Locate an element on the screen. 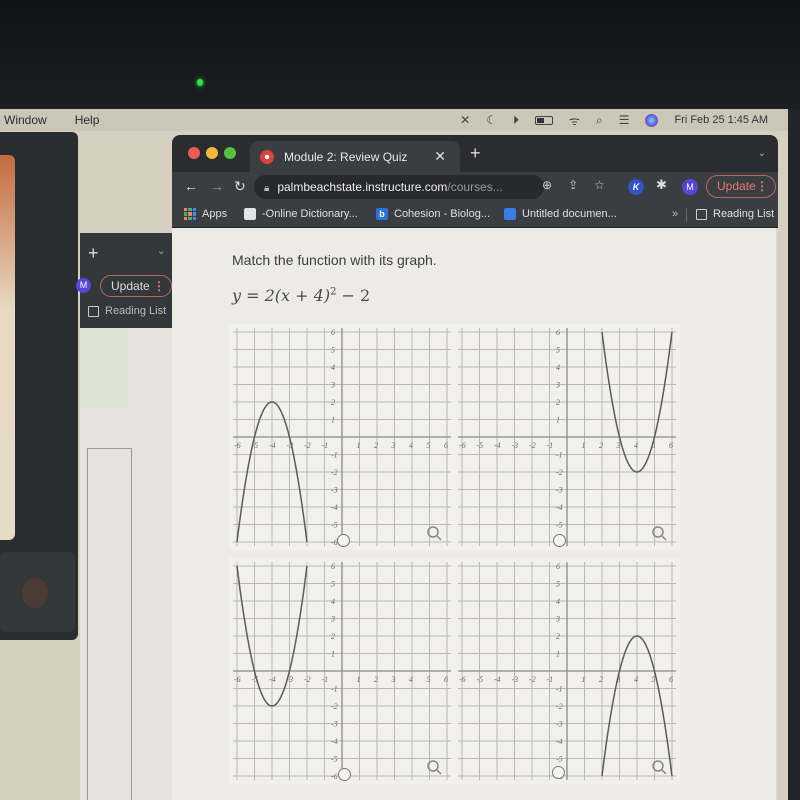  background-browser-window: + ⌄ M Update ⋮ Reading List is located at coordinates (128, 516).